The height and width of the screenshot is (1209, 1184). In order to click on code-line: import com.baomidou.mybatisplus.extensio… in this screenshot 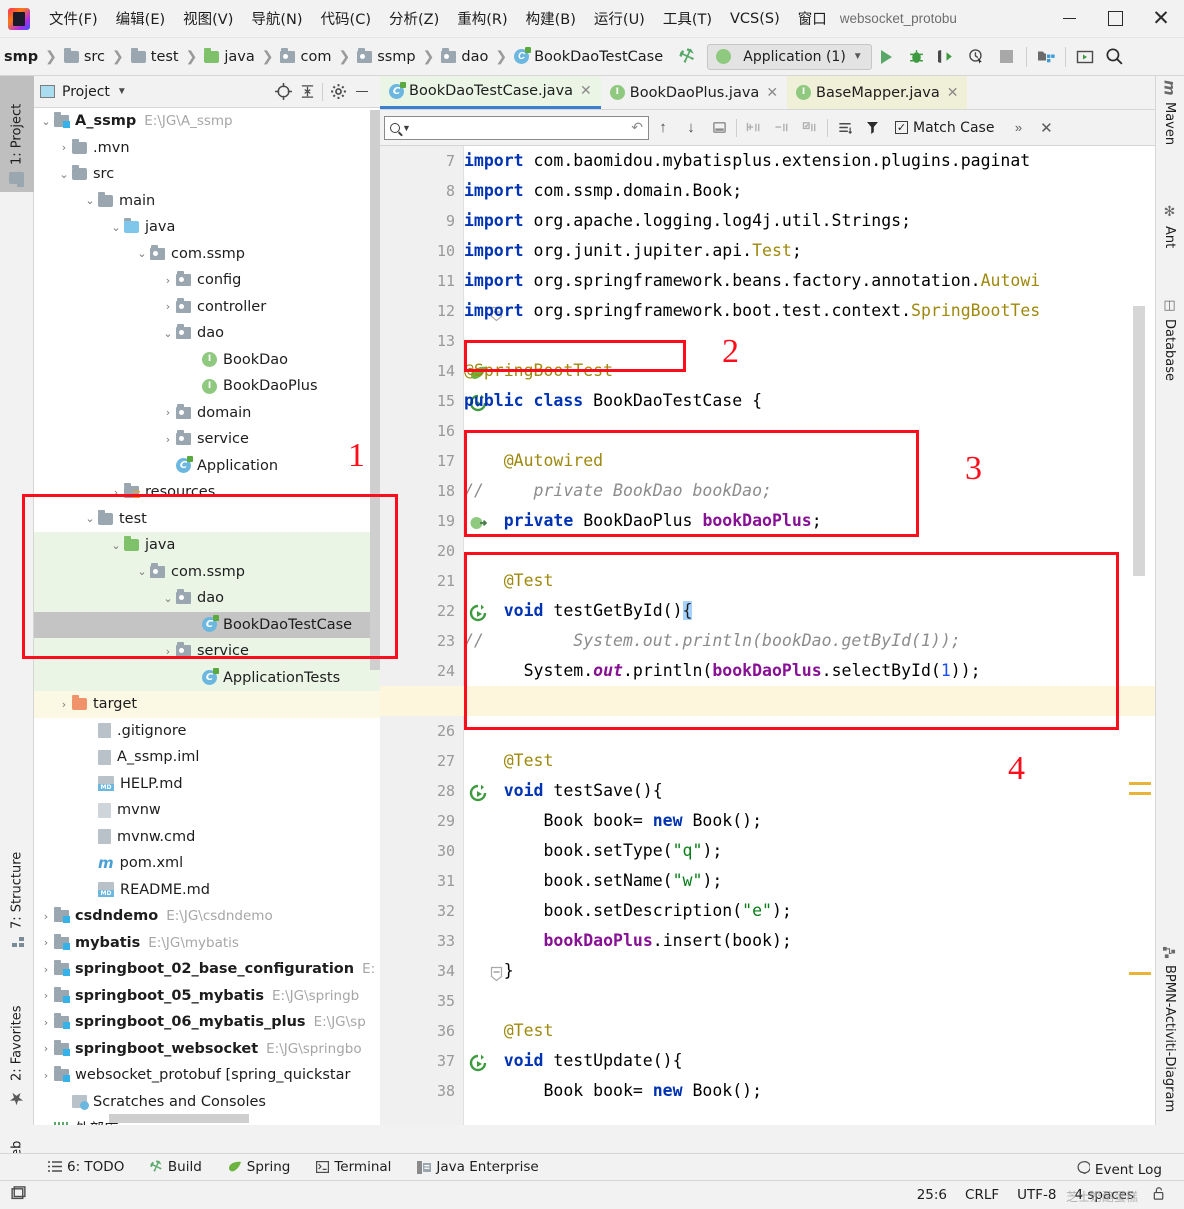, I will do `click(809, 161)`.